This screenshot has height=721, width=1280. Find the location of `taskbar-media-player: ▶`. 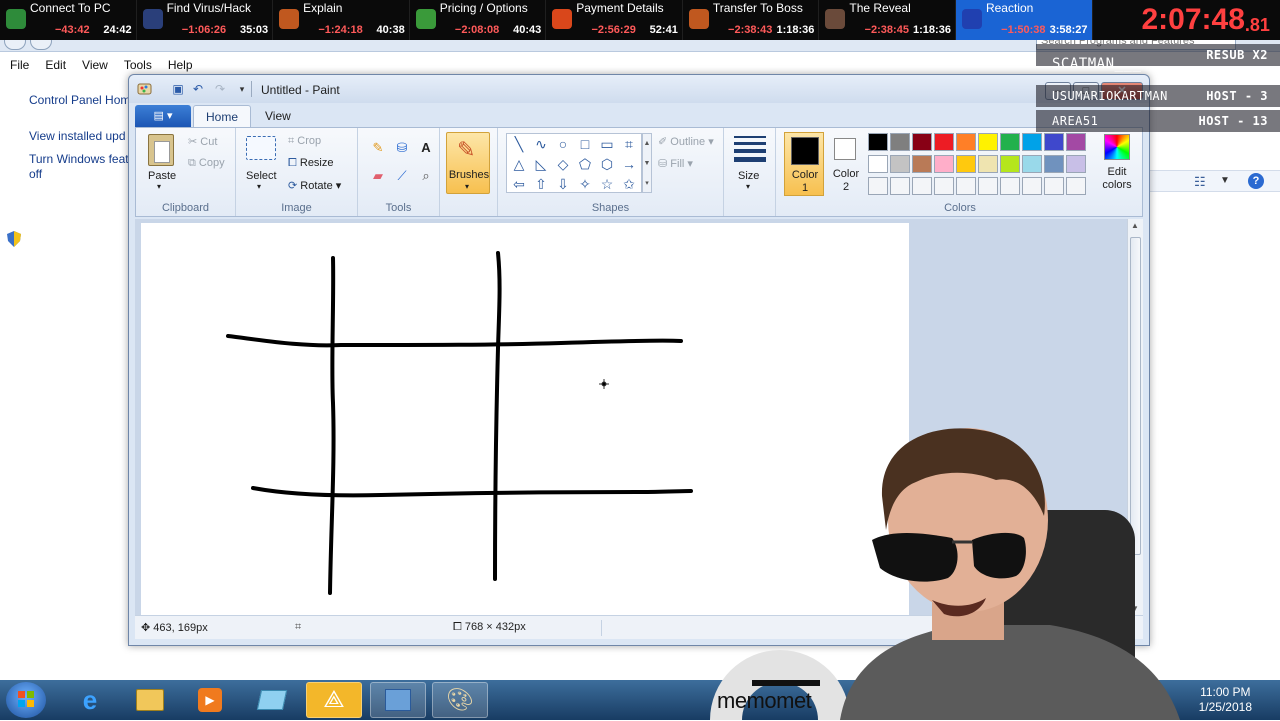

taskbar-media-player: ▶ is located at coordinates (210, 700).